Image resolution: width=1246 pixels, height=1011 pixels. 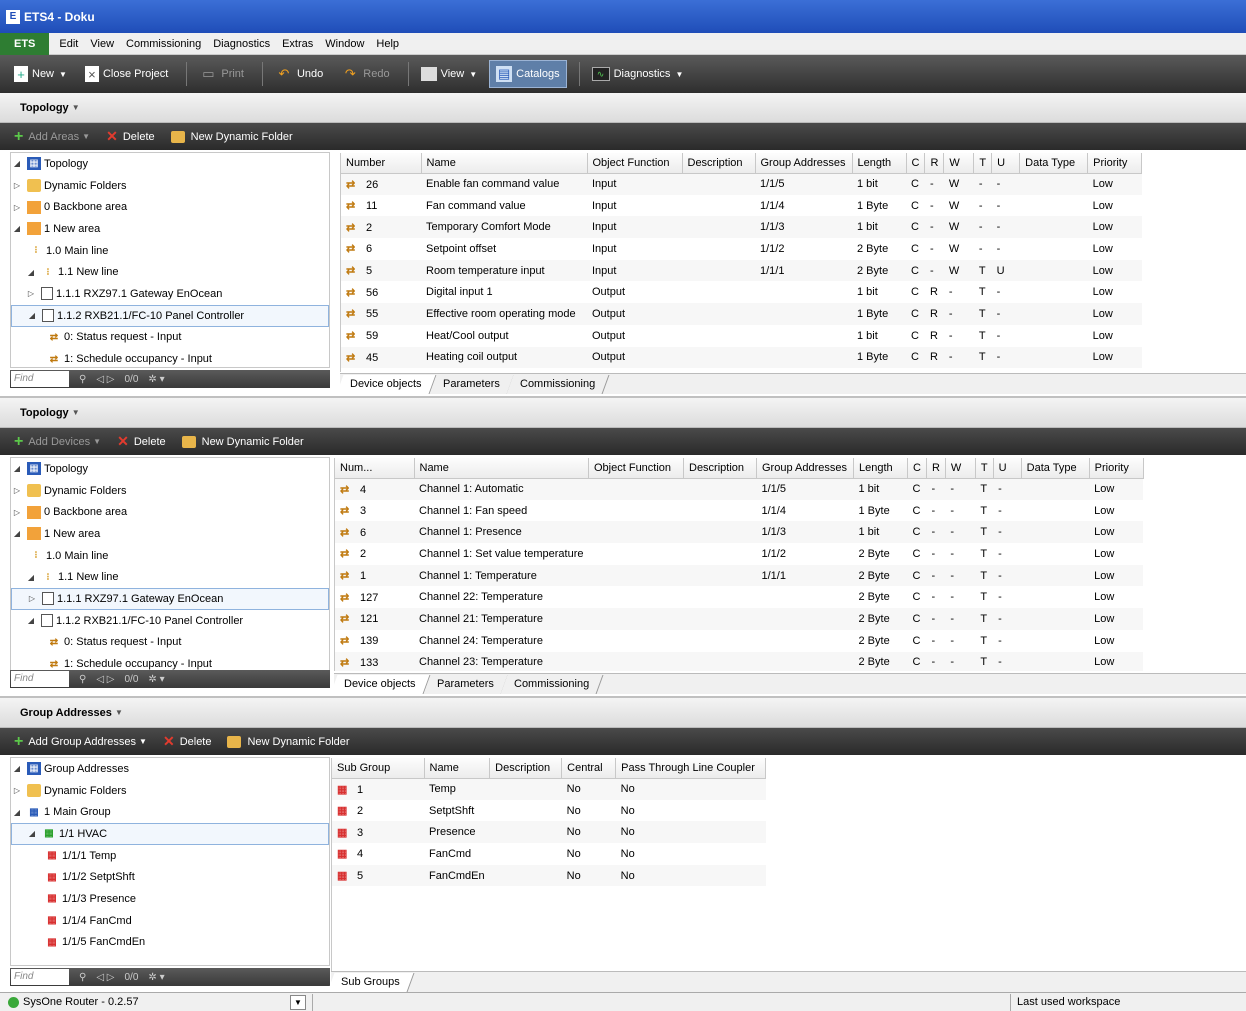 What do you see at coordinates (170, 272) in the screenshot?
I see `tree-item: ◢ ⁝ 1.1 New line` at bounding box center [170, 272].